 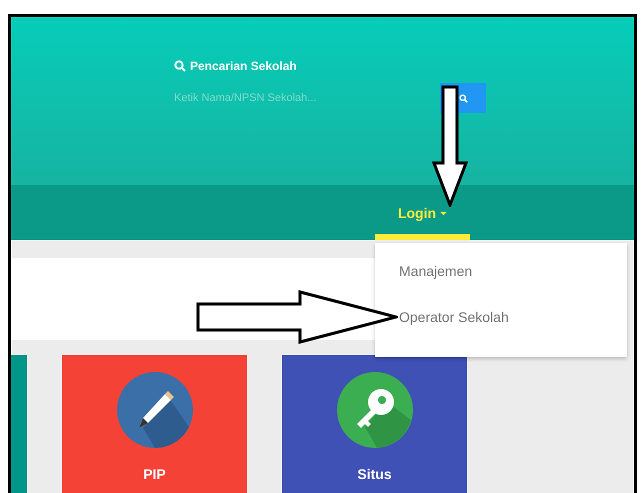 What do you see at coordinates (501, 280) in the screenshot?
I see `menu-item: Manajemen` at bounding box center [501, 280].